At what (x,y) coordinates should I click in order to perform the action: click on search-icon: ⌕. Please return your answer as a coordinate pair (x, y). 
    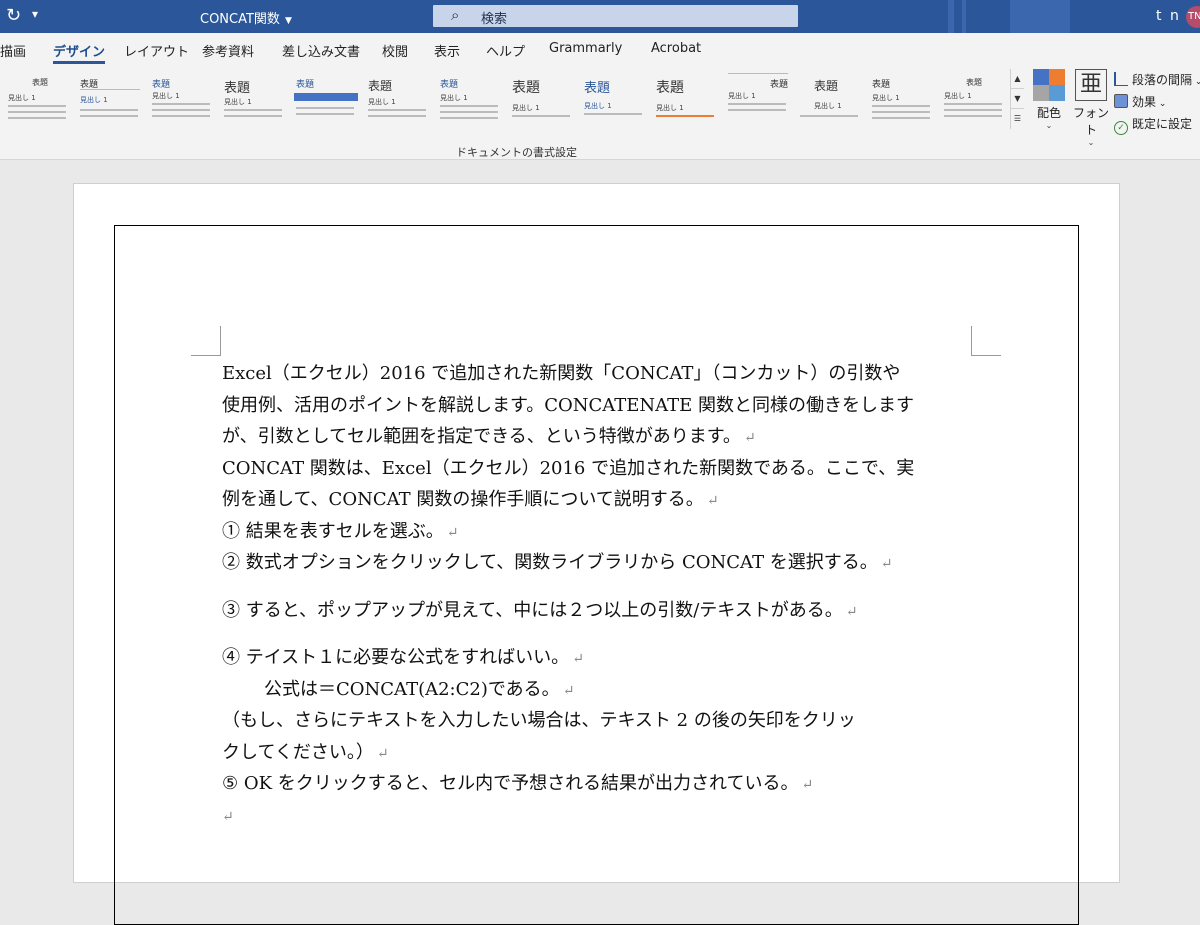
    Looking at the image, I should click on (455, 15).